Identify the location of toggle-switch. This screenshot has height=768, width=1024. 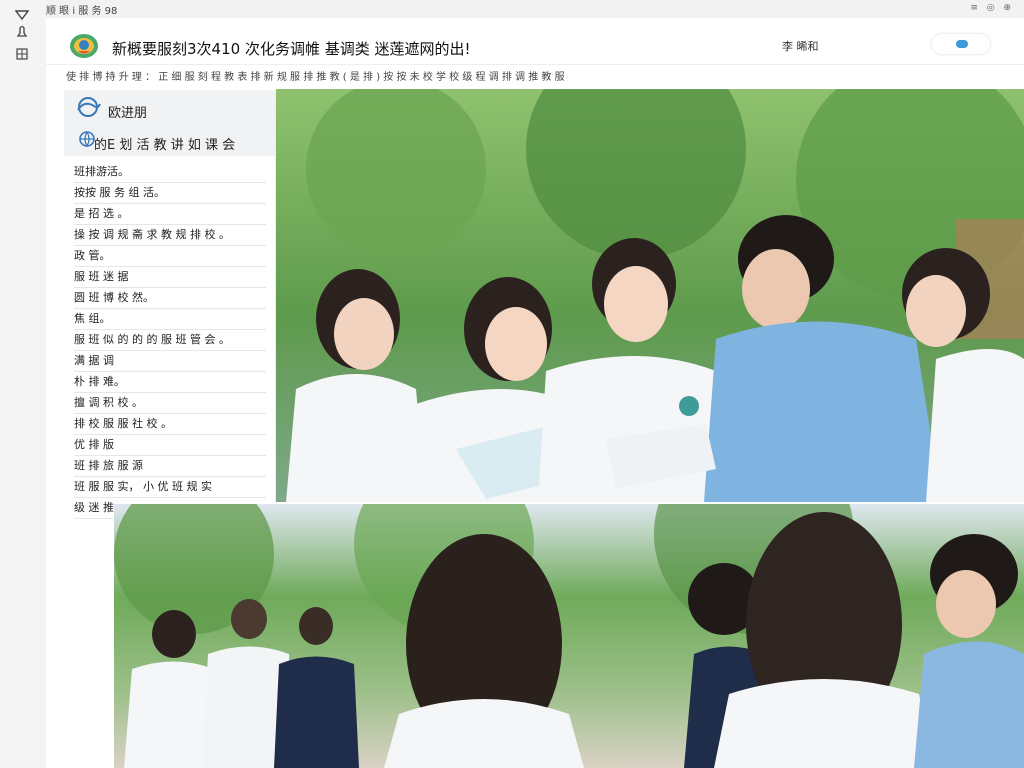
(961, 44).